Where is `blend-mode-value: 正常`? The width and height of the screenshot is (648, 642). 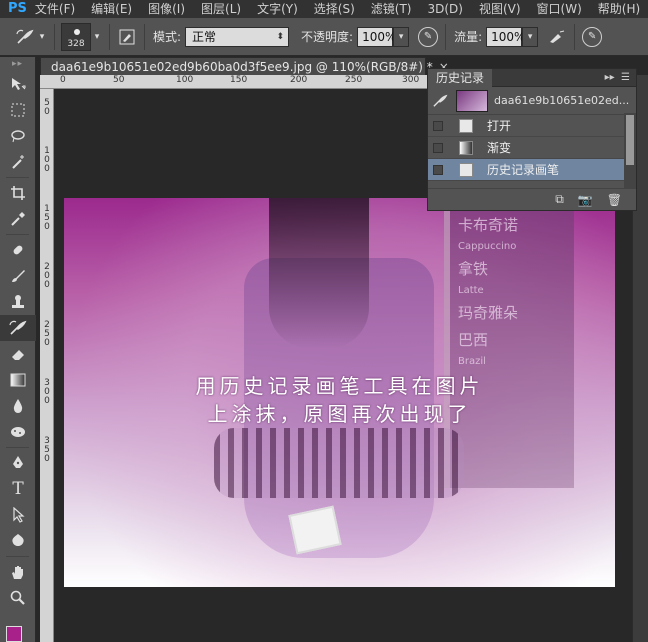 blend-mode-value: 正常 is located at coordinates (204, 36).